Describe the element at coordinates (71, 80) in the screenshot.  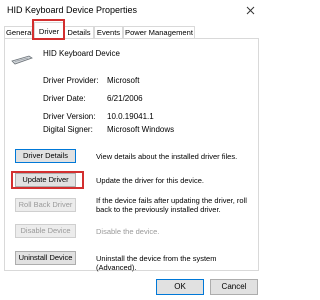
I see `driver-provider-label: Driver Provider:` at that location.